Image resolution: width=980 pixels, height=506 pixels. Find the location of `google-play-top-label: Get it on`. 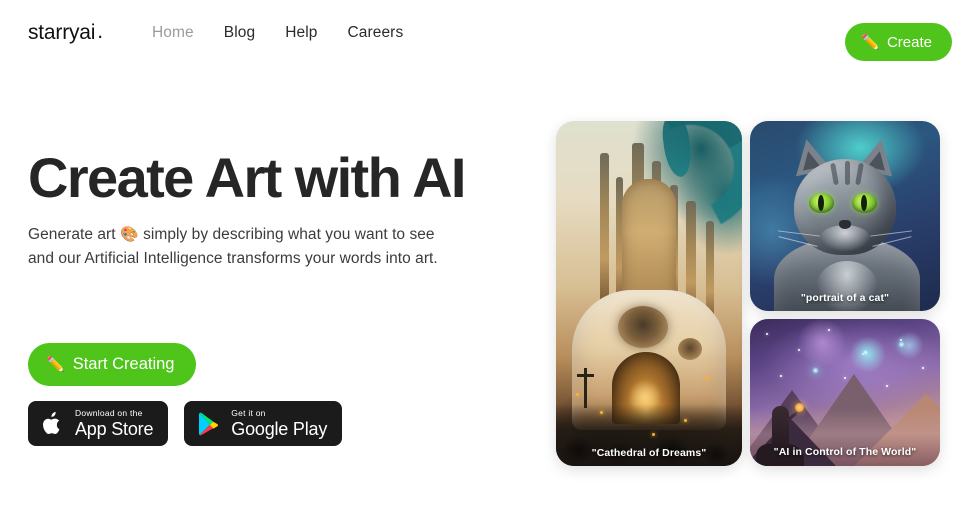

google-play-top-label: Get it on is located at coordinates (248, 413).